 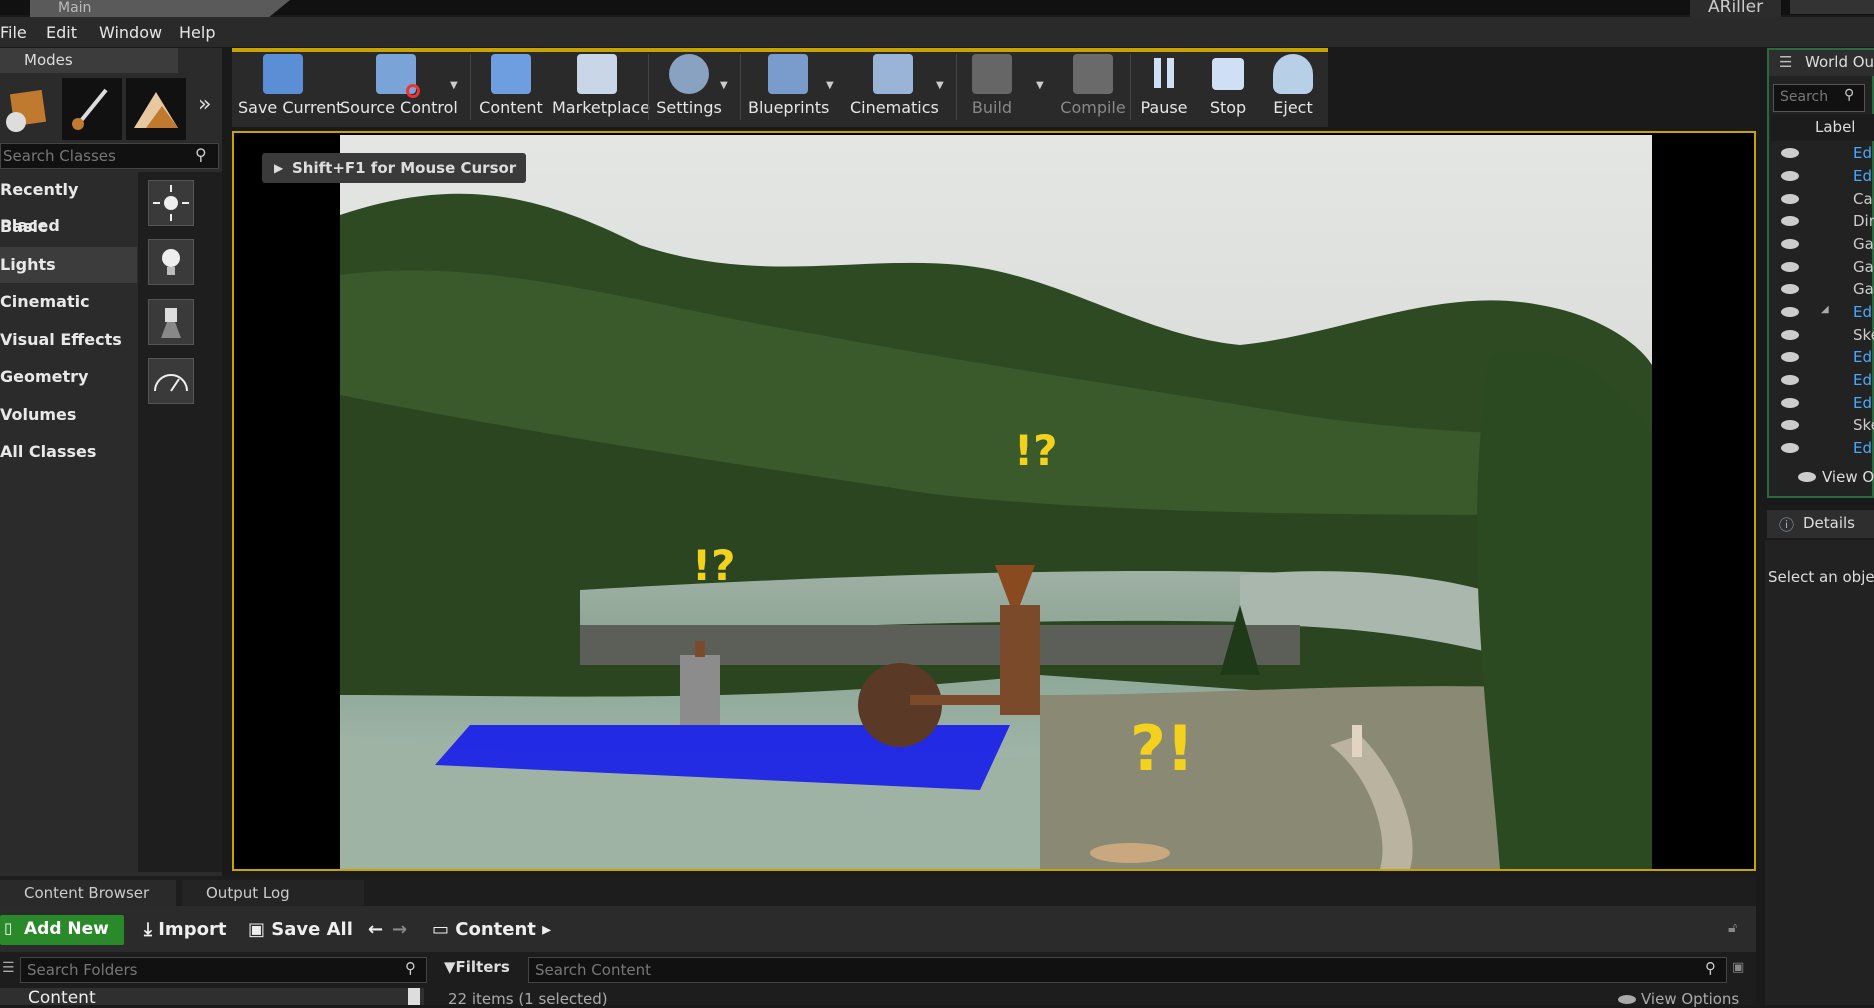 I want to click on point-light-icon, so click(x=171, y=262).